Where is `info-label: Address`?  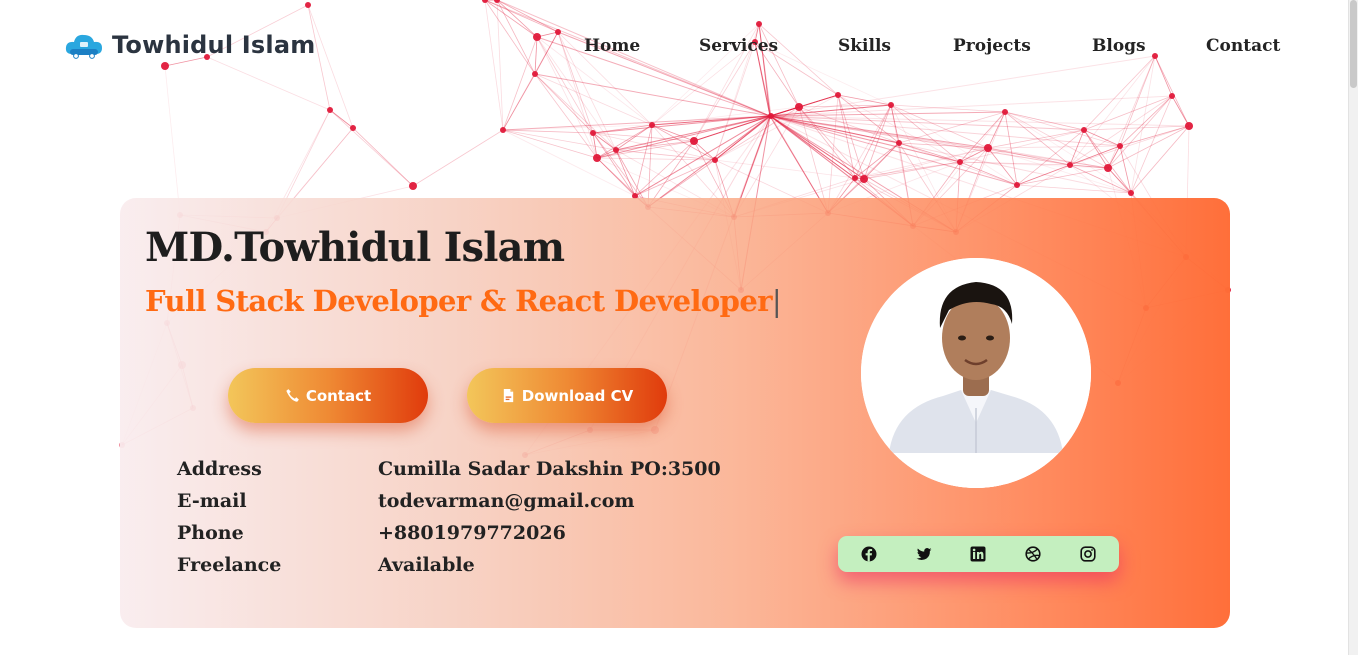
info-label: Address is located at coordinates (219, 469).